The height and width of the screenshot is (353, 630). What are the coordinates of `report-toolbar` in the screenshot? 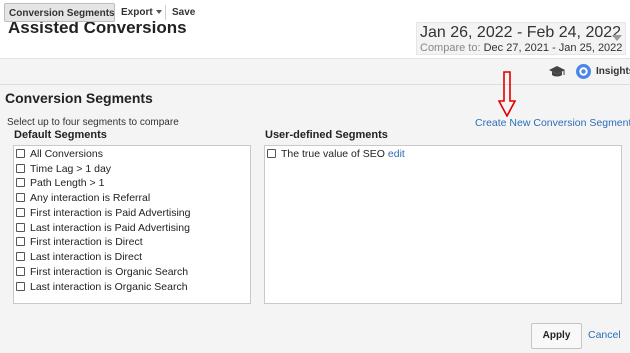 It's located at (315, 72).